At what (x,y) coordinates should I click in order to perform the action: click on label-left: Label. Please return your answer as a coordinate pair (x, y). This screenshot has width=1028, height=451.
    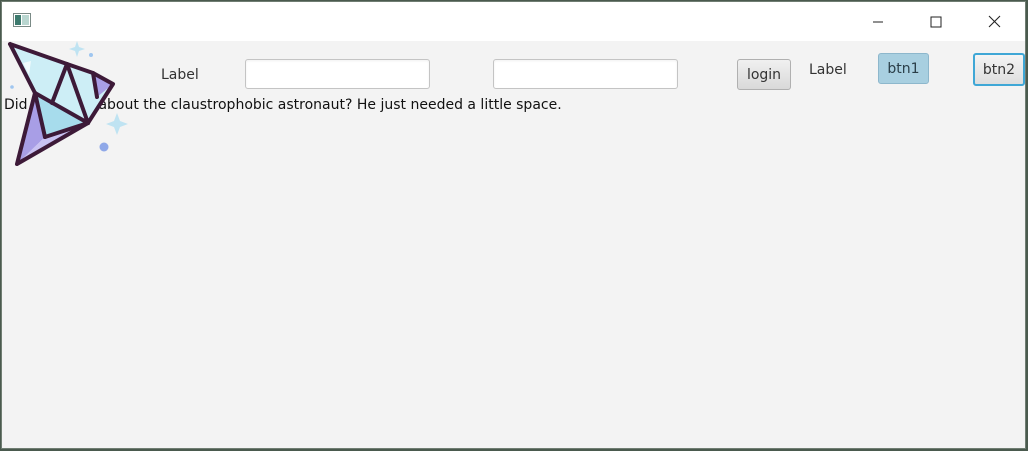
    Looking at the image, I should click on (180, 75).